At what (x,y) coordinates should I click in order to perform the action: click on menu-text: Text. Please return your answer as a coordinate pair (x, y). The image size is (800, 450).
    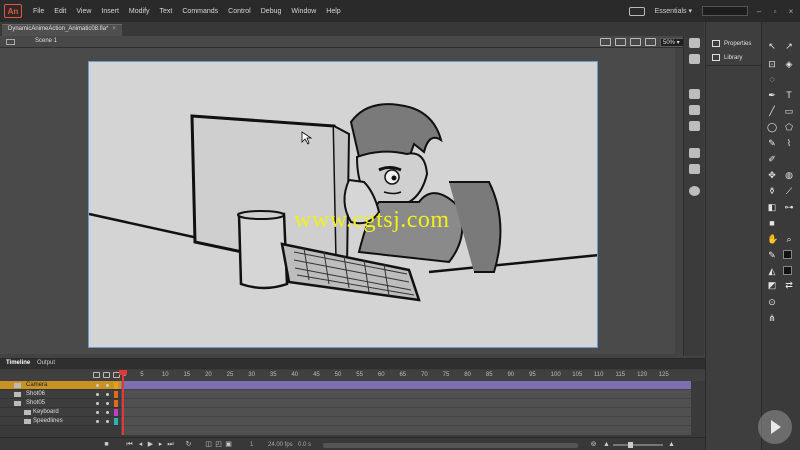
    Looking at the image, I should click on (166, 11).